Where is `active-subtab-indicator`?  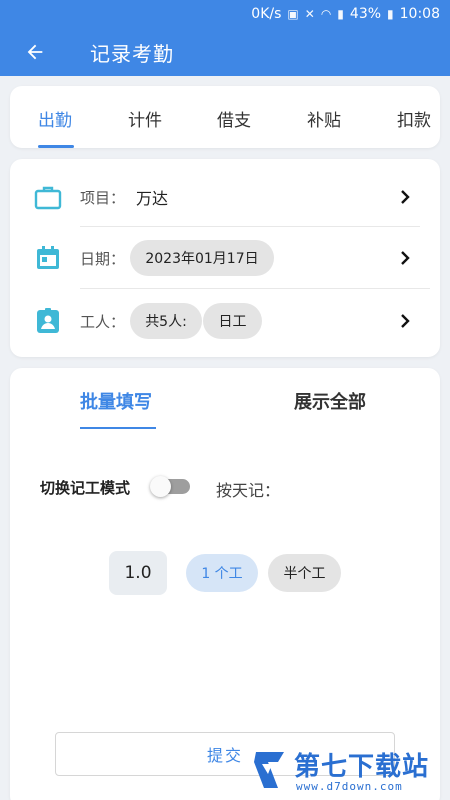
active-subtab-indicator is located at coordinates (118, 428).